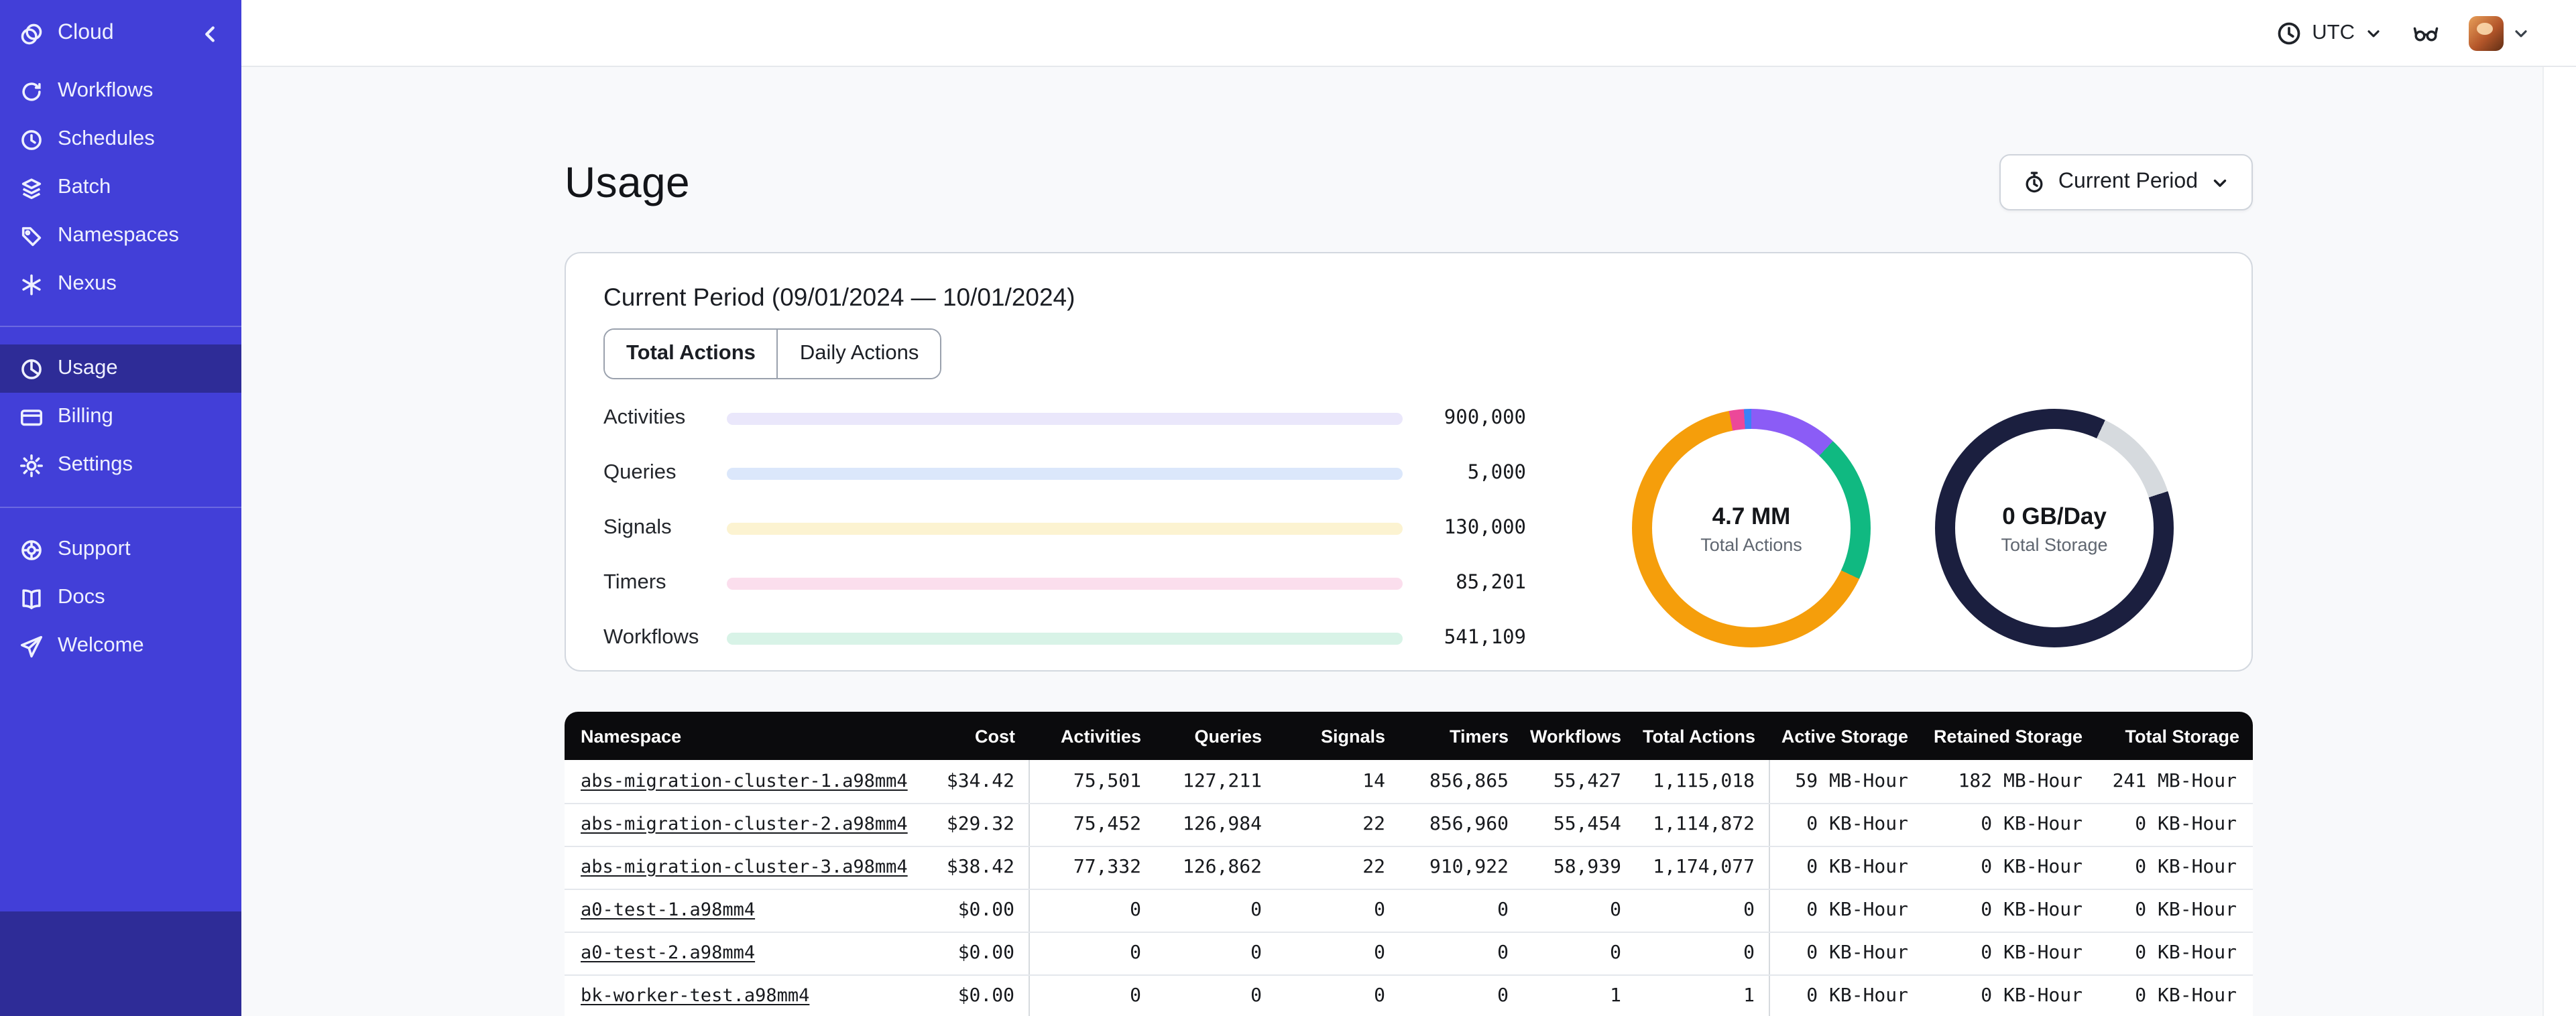 This screenshot has width=2576, height=1016. I want to click on cell-cost: $29.32, so click(976, 824).